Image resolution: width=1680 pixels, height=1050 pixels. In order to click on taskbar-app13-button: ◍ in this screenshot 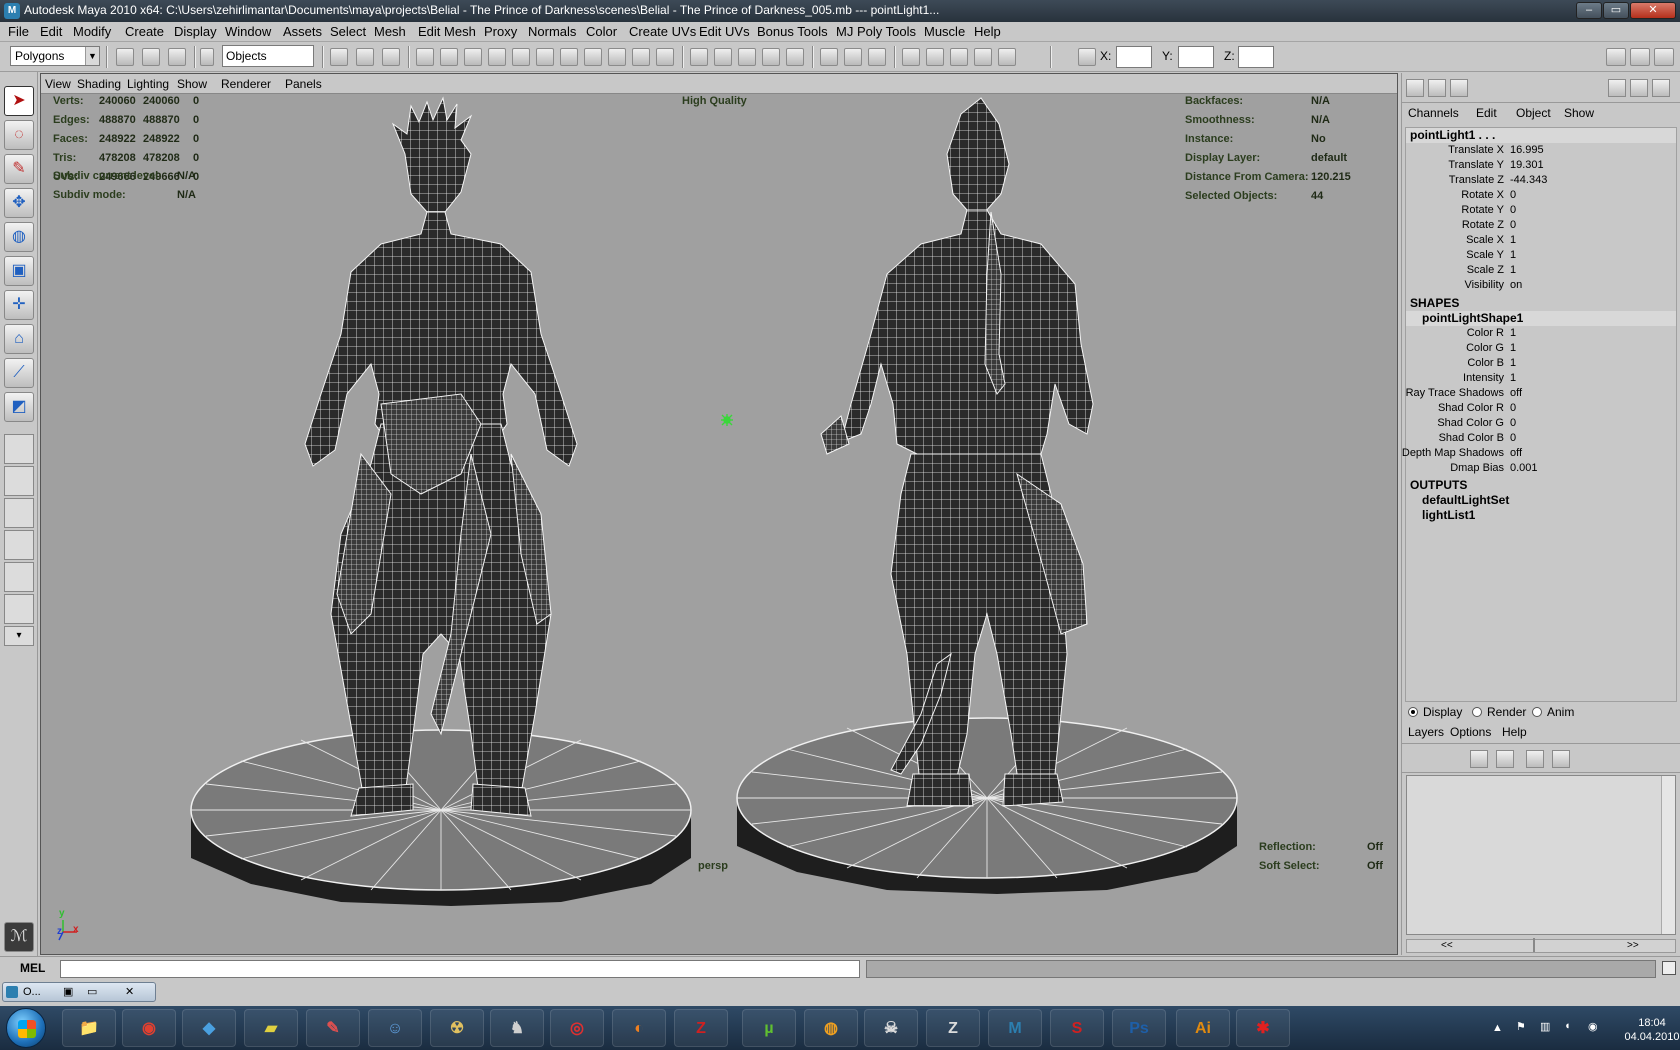, I will do `click(831, 1028)`.